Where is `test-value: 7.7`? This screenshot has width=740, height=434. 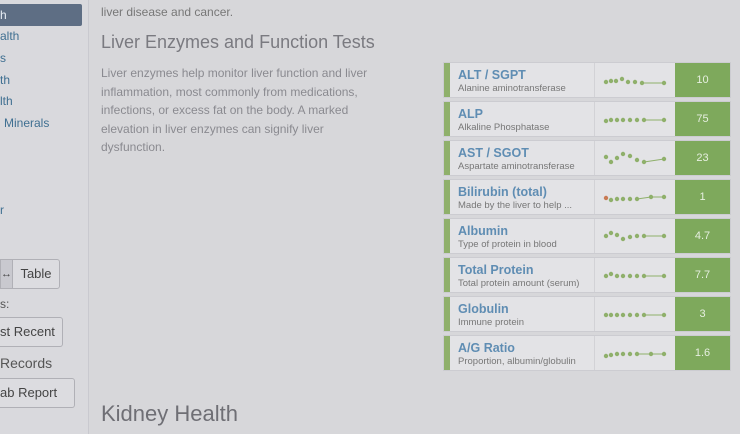
test-value: 7.7 is located at coordinates (702, 275).